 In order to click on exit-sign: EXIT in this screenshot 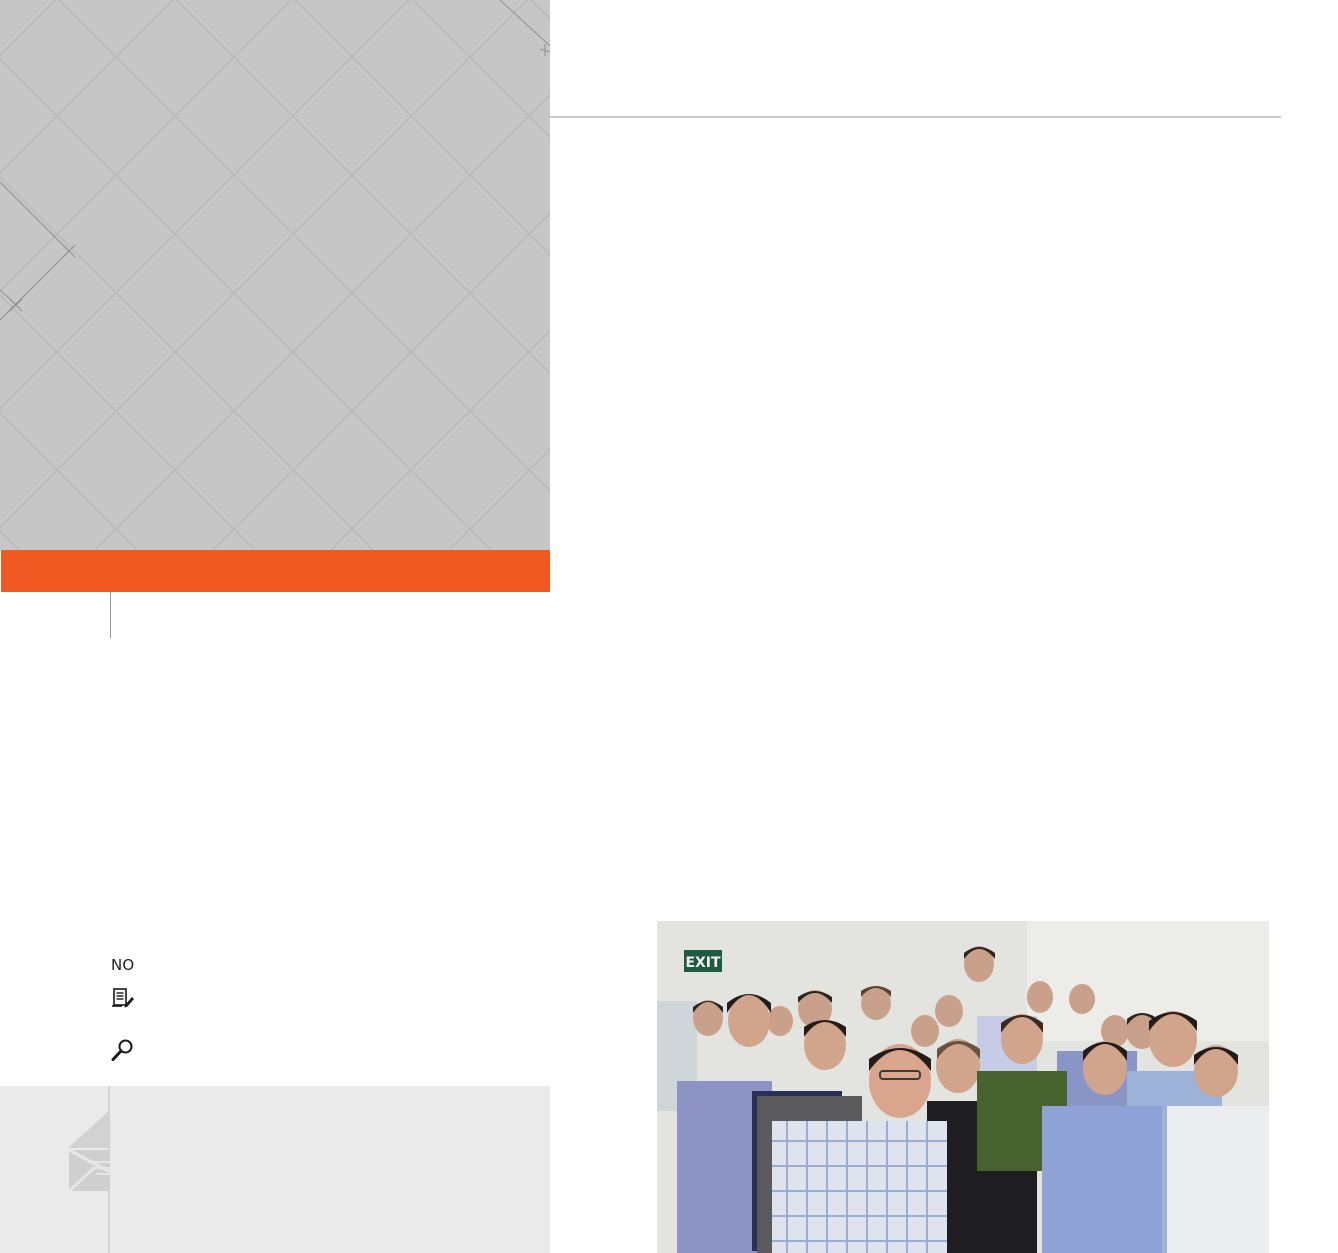, I will do `click(703, 961)`.